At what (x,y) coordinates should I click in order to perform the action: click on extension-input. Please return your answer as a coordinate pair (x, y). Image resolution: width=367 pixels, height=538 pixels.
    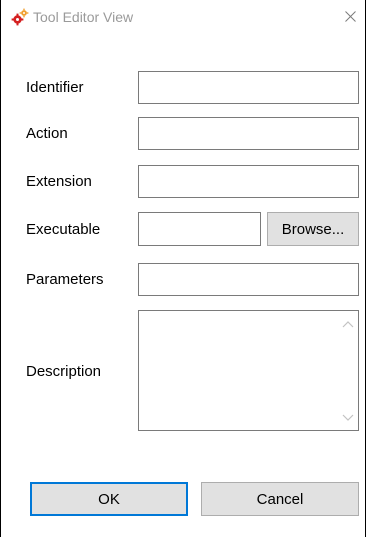
    Looking at the image, I should click on (248, 181).